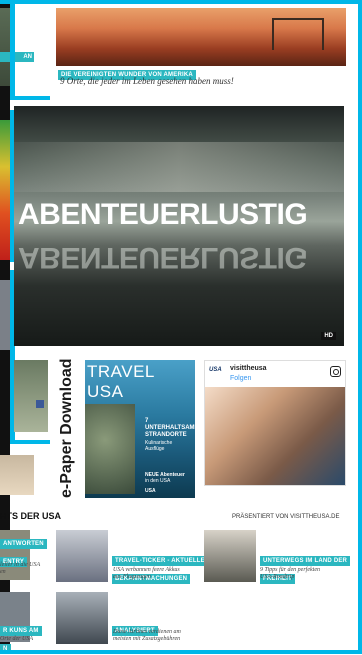 This screenshot has height=655, width=362. I want to click on news-text-3: 9 Tipps für den perfekten USA-Roadtrip, so click(290, 574).